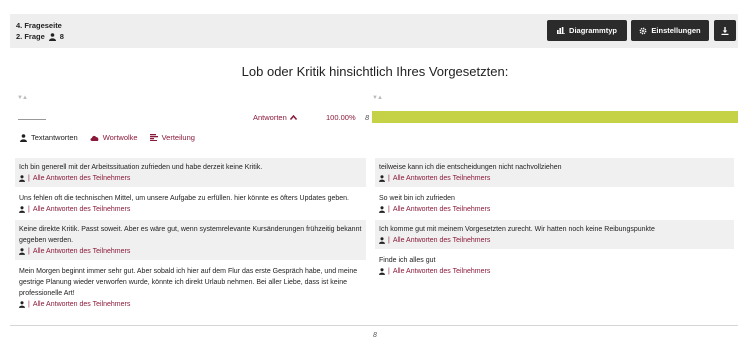 Image resolution: width=750 pixels, height=355 pixels. I want to click on answer-count: 8, so click(367, 117).